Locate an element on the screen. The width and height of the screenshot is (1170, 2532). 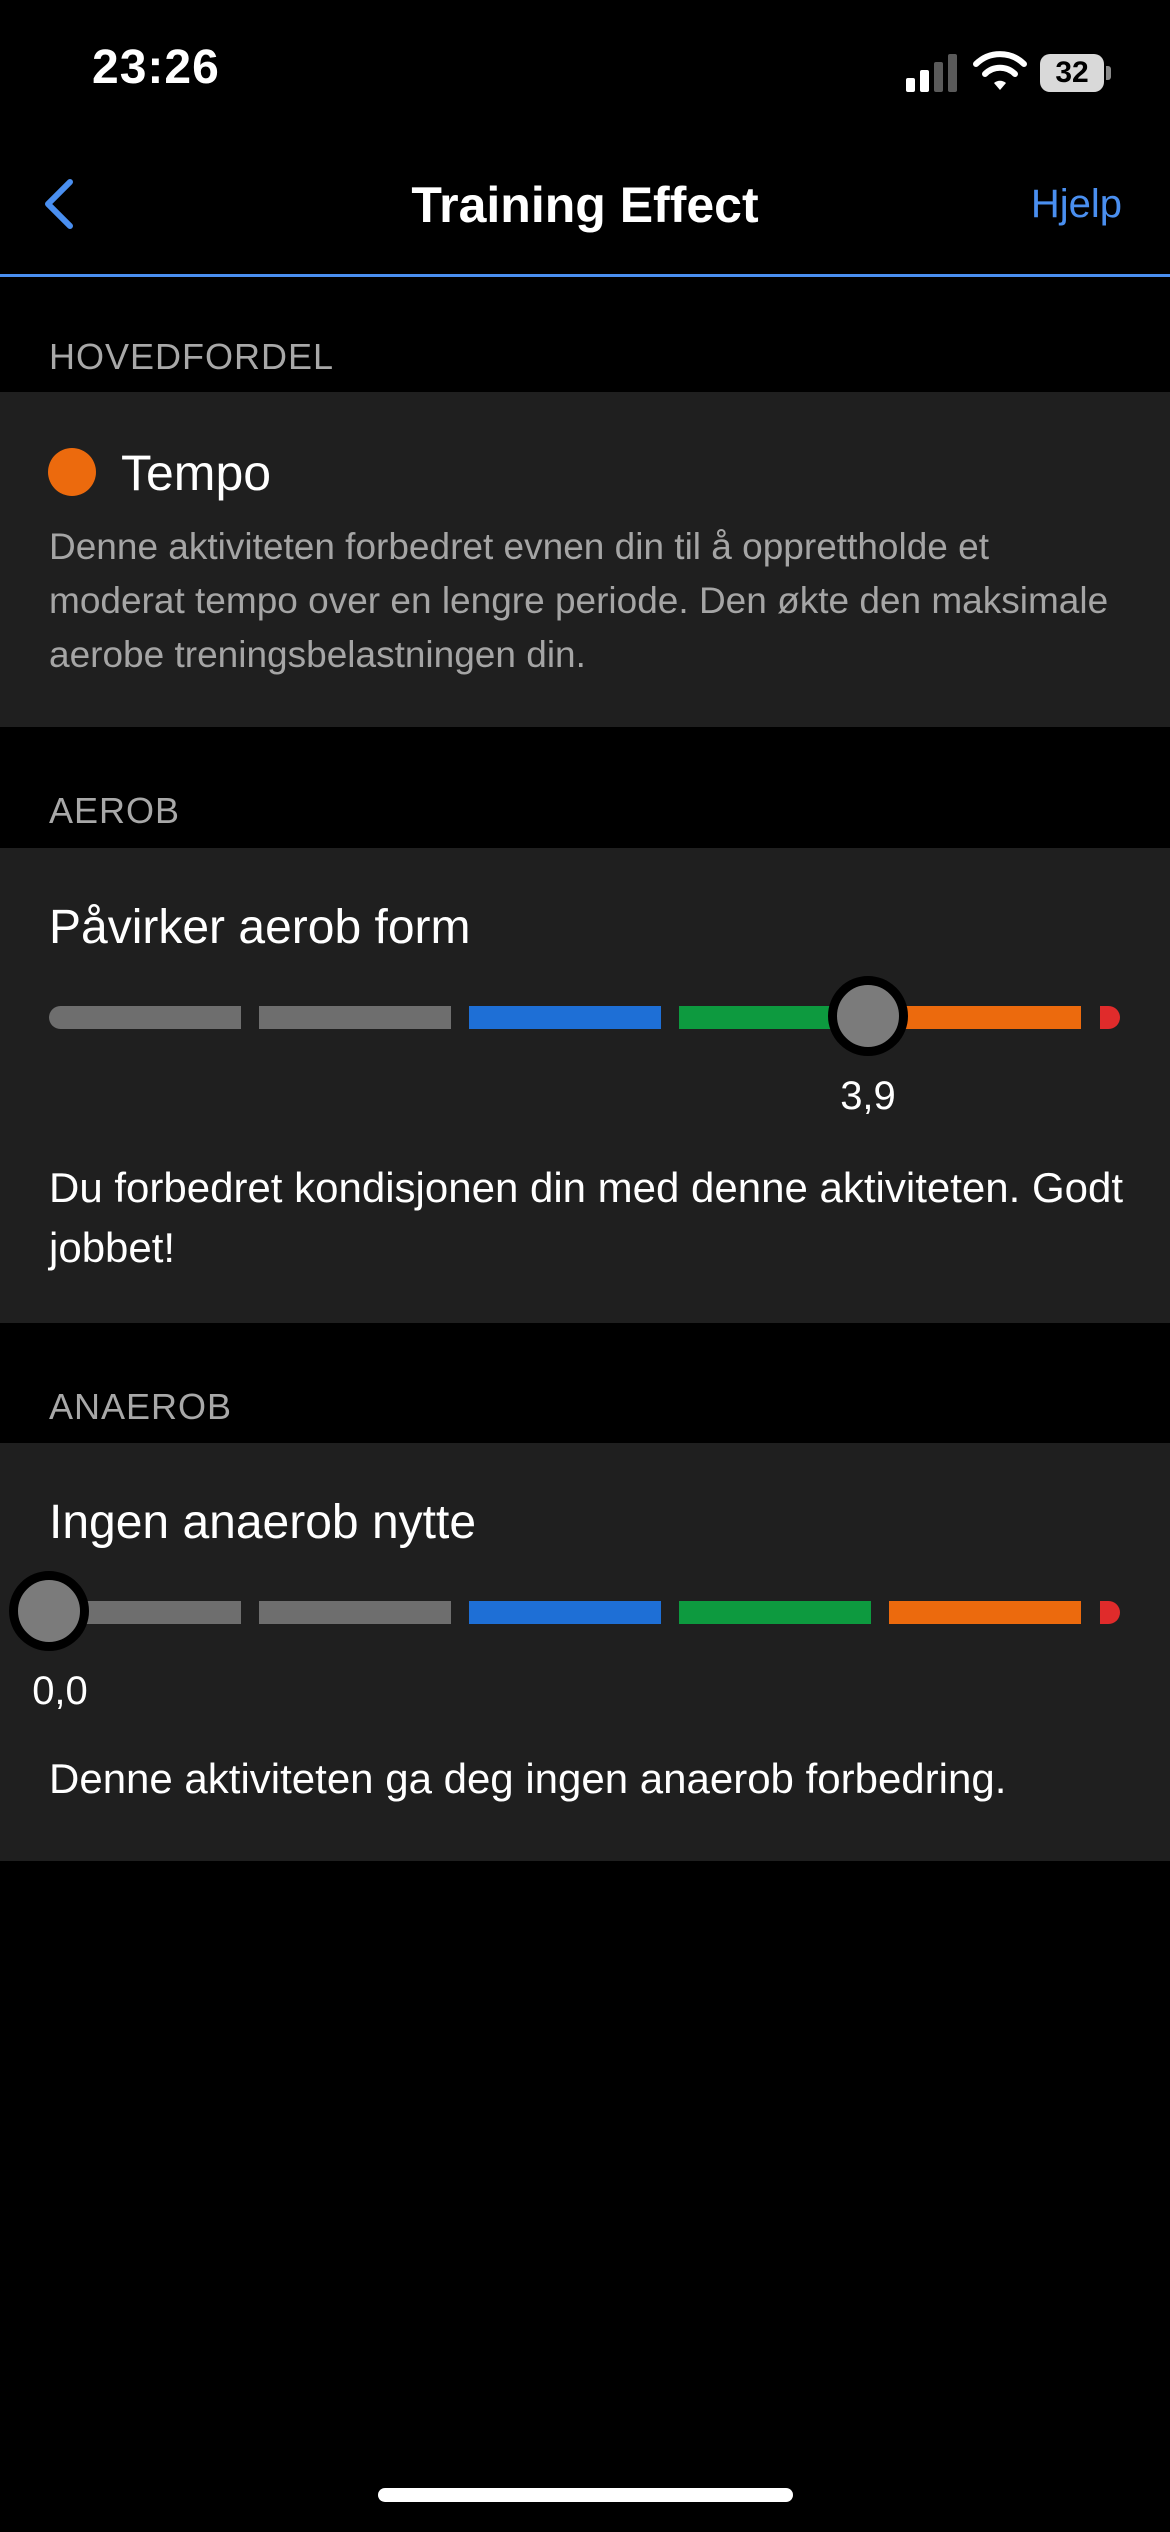
battery-icon: 32 is located at coordinates (1075, 73).